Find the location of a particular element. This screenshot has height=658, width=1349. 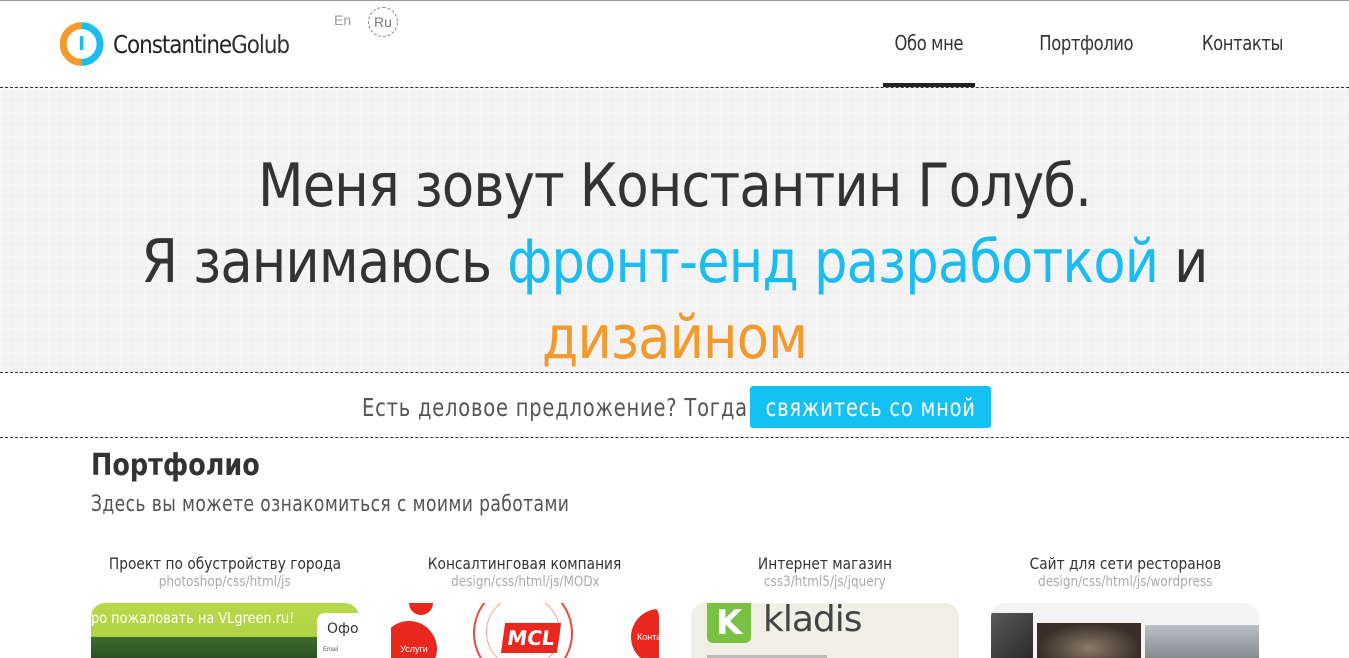

thumb-photo-interior is located at coordinates (1012, 635).